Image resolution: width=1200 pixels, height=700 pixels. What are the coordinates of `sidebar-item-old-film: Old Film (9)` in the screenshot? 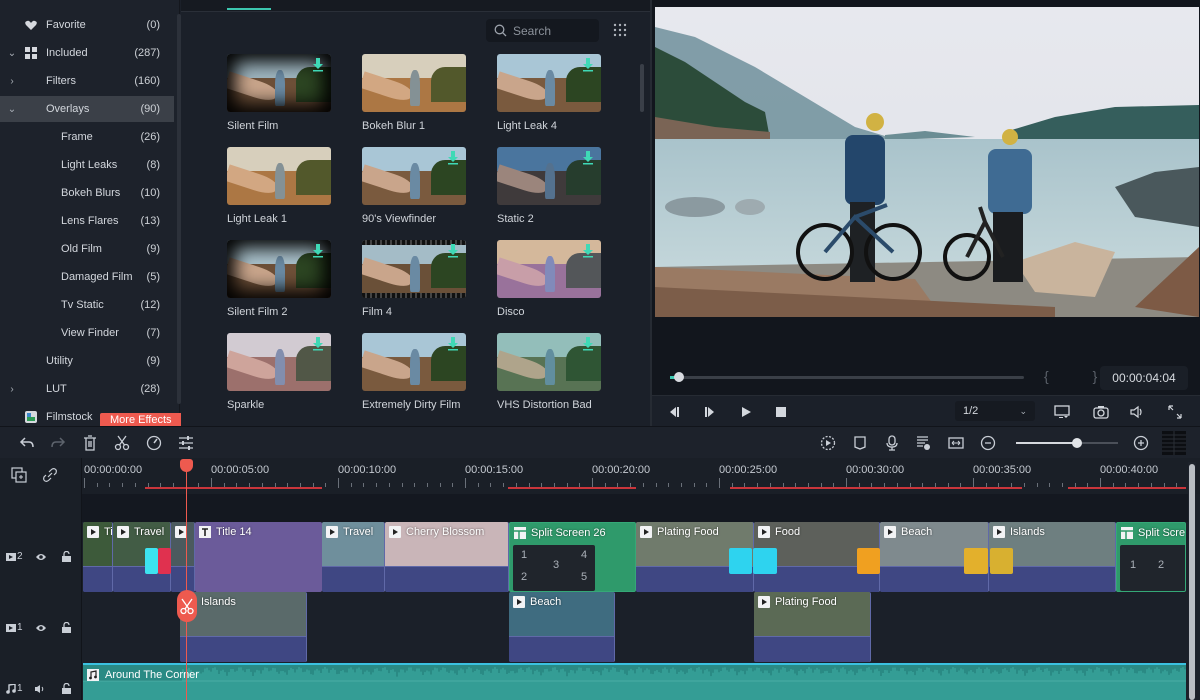 It's located at (87, 249).